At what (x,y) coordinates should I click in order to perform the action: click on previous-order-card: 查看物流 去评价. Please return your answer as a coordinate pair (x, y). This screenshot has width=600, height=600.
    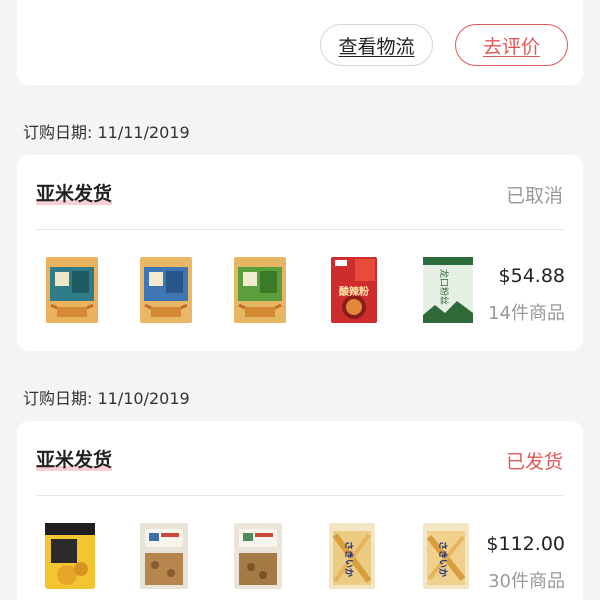
    Looking at the image, I should click on (300, 42).